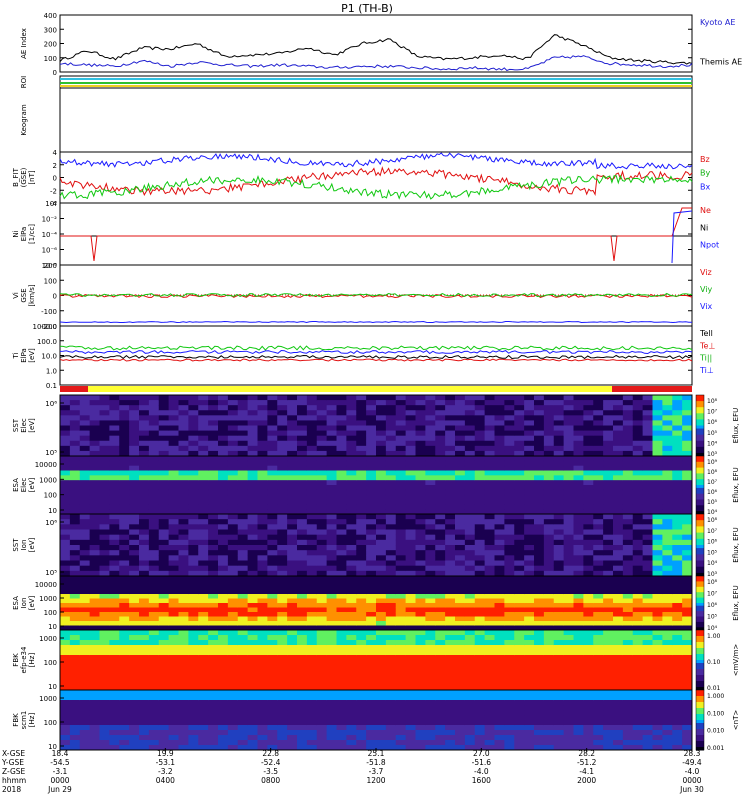  What do you see at coordinates (50, 45) in the screenshot?
I see `ytick-label-ae: 200` at bounding box center [50, 45].